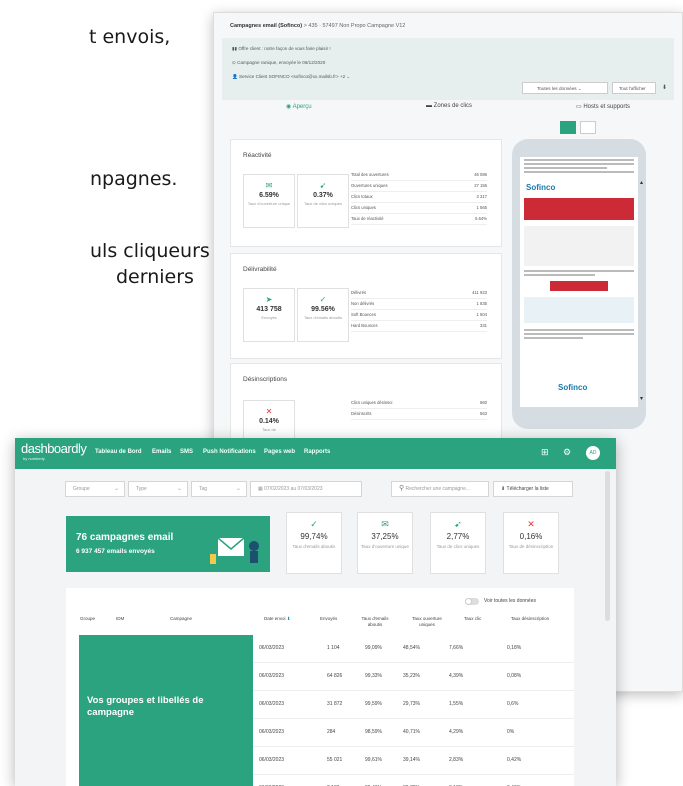 This screenshot has width=683, height=786. What do you see at coordinates (514, 676) in the screenshot?
I see `table-cell: 0,08%` at bounding box center [514, 676].